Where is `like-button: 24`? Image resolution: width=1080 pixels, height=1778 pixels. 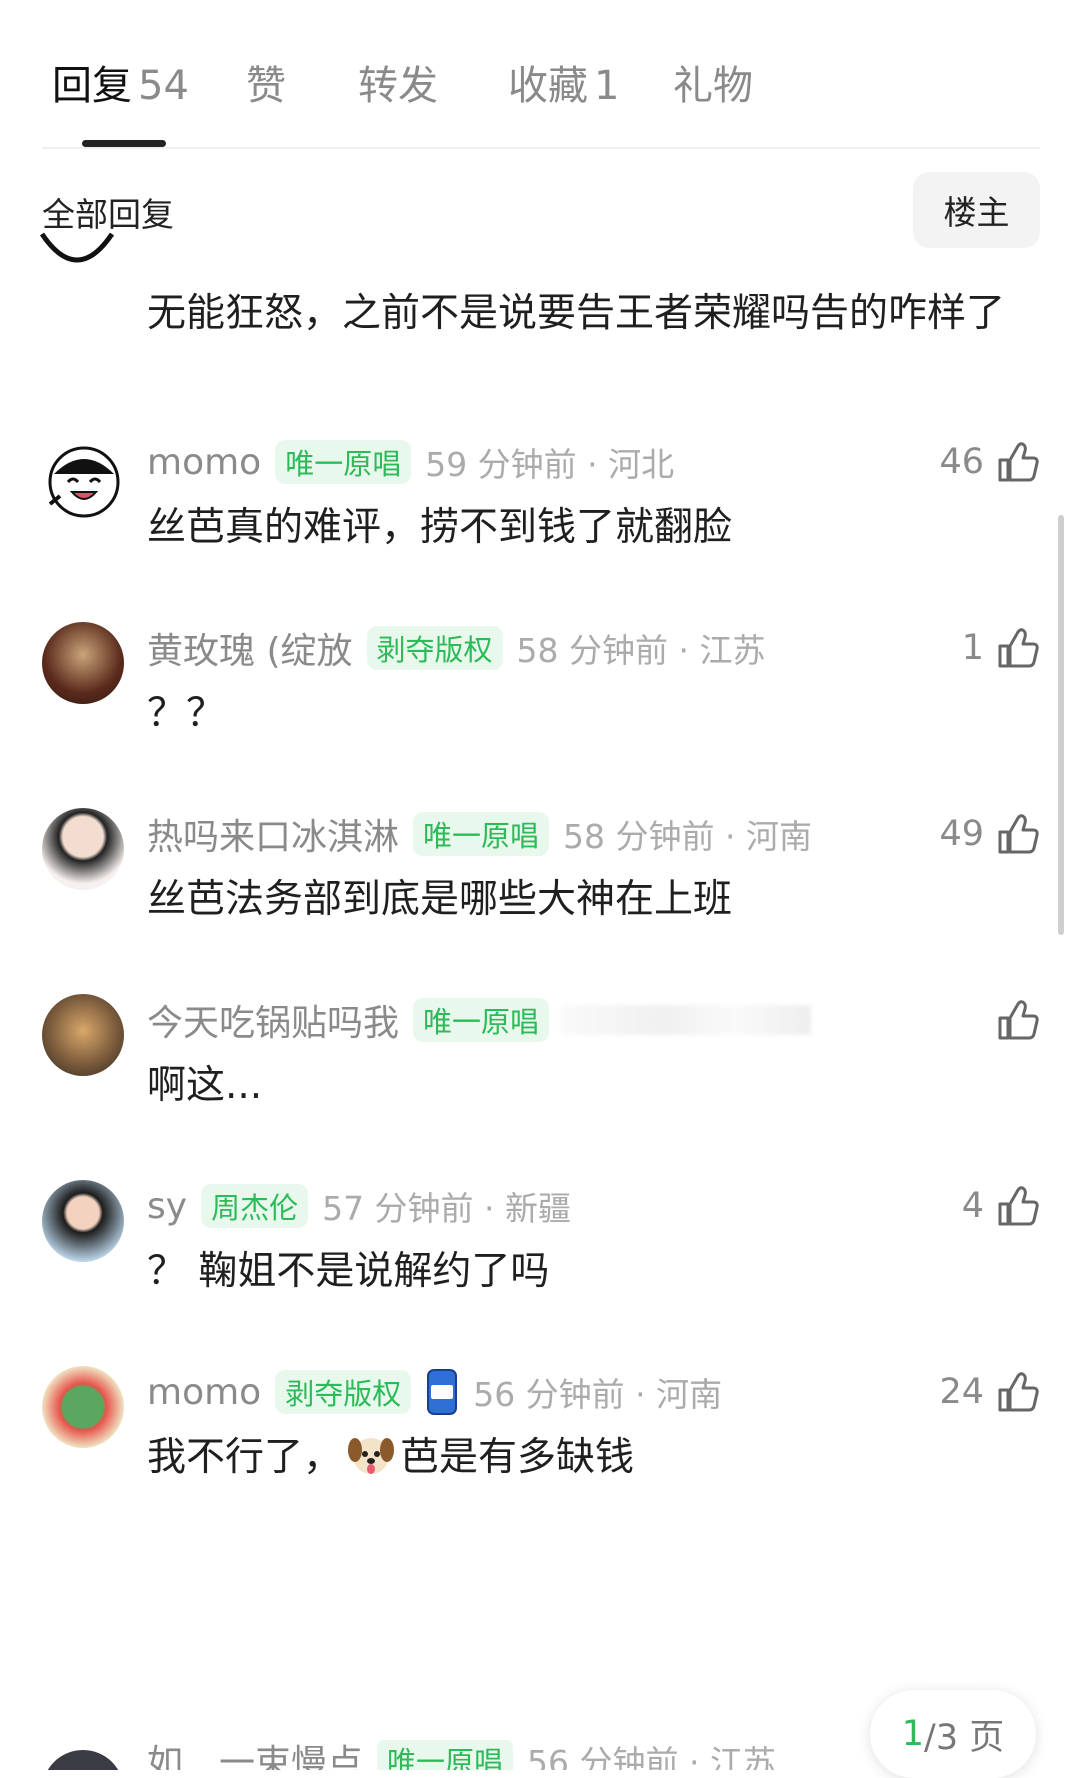
like-button: 24 is located at coordinates (989, 1392).